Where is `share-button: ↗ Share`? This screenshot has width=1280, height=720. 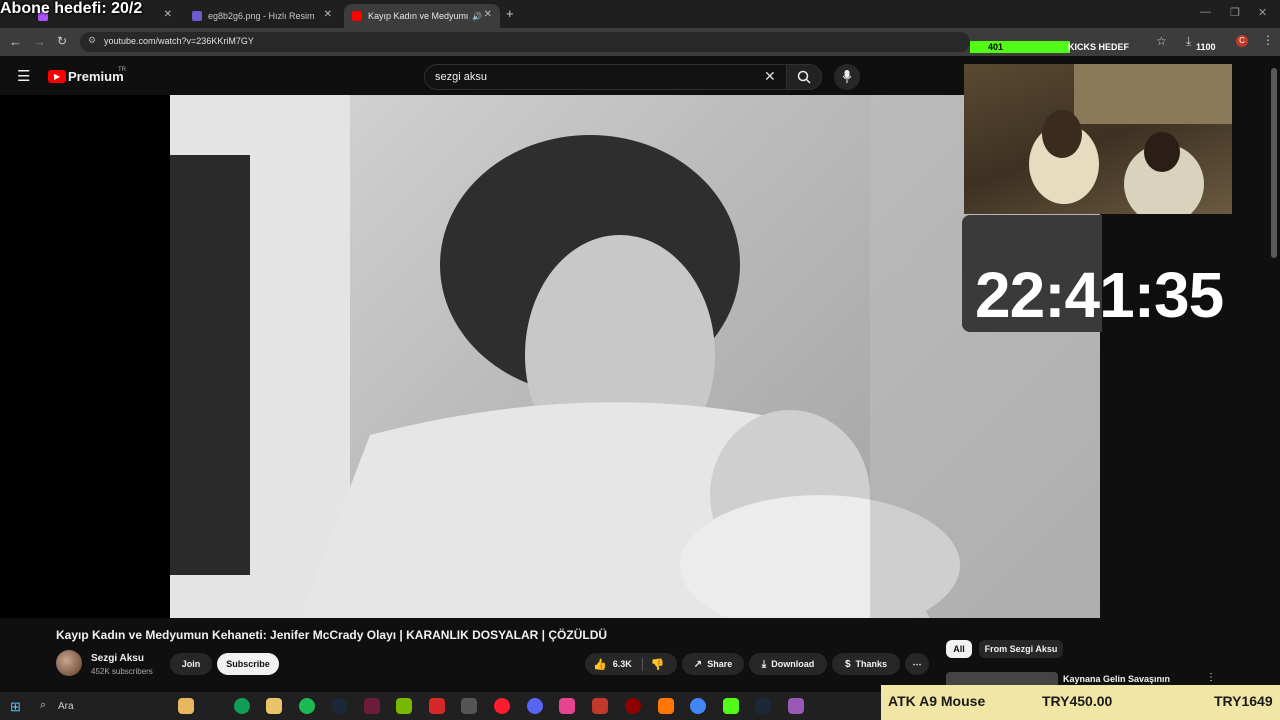 share-button: ↗ Share is located at coordinates (713, 664).